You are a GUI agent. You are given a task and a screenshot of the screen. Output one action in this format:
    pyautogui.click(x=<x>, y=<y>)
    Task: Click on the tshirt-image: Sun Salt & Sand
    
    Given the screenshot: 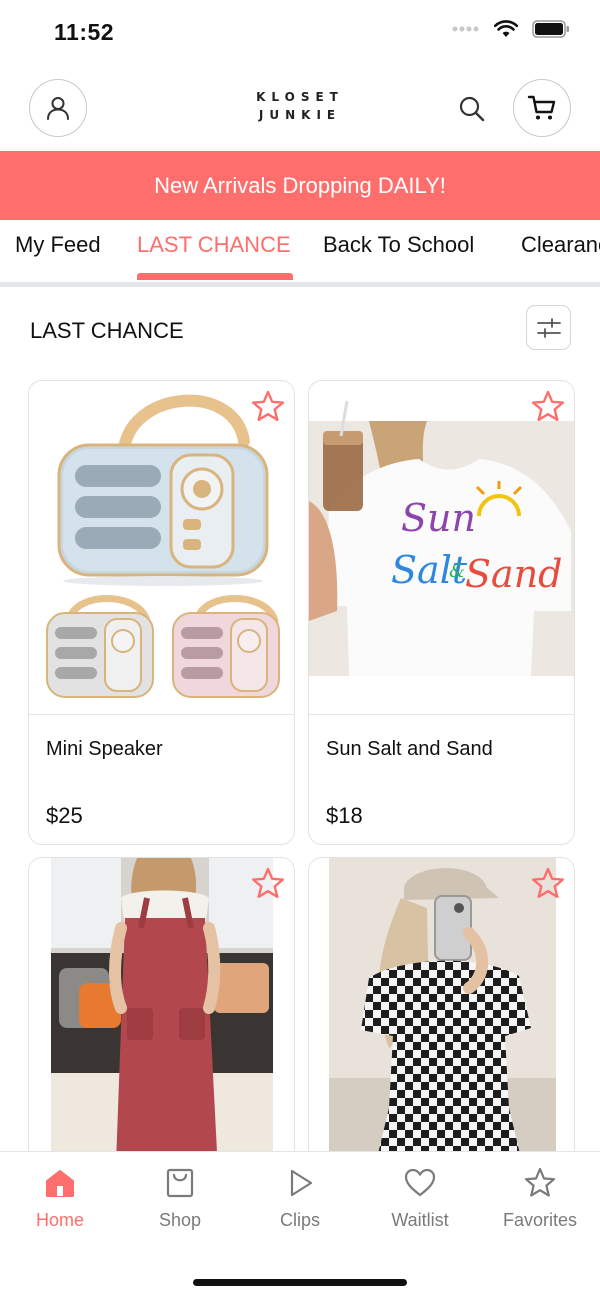 What is the action you would take?
    pyautogui.click(x=441, y=547)
    